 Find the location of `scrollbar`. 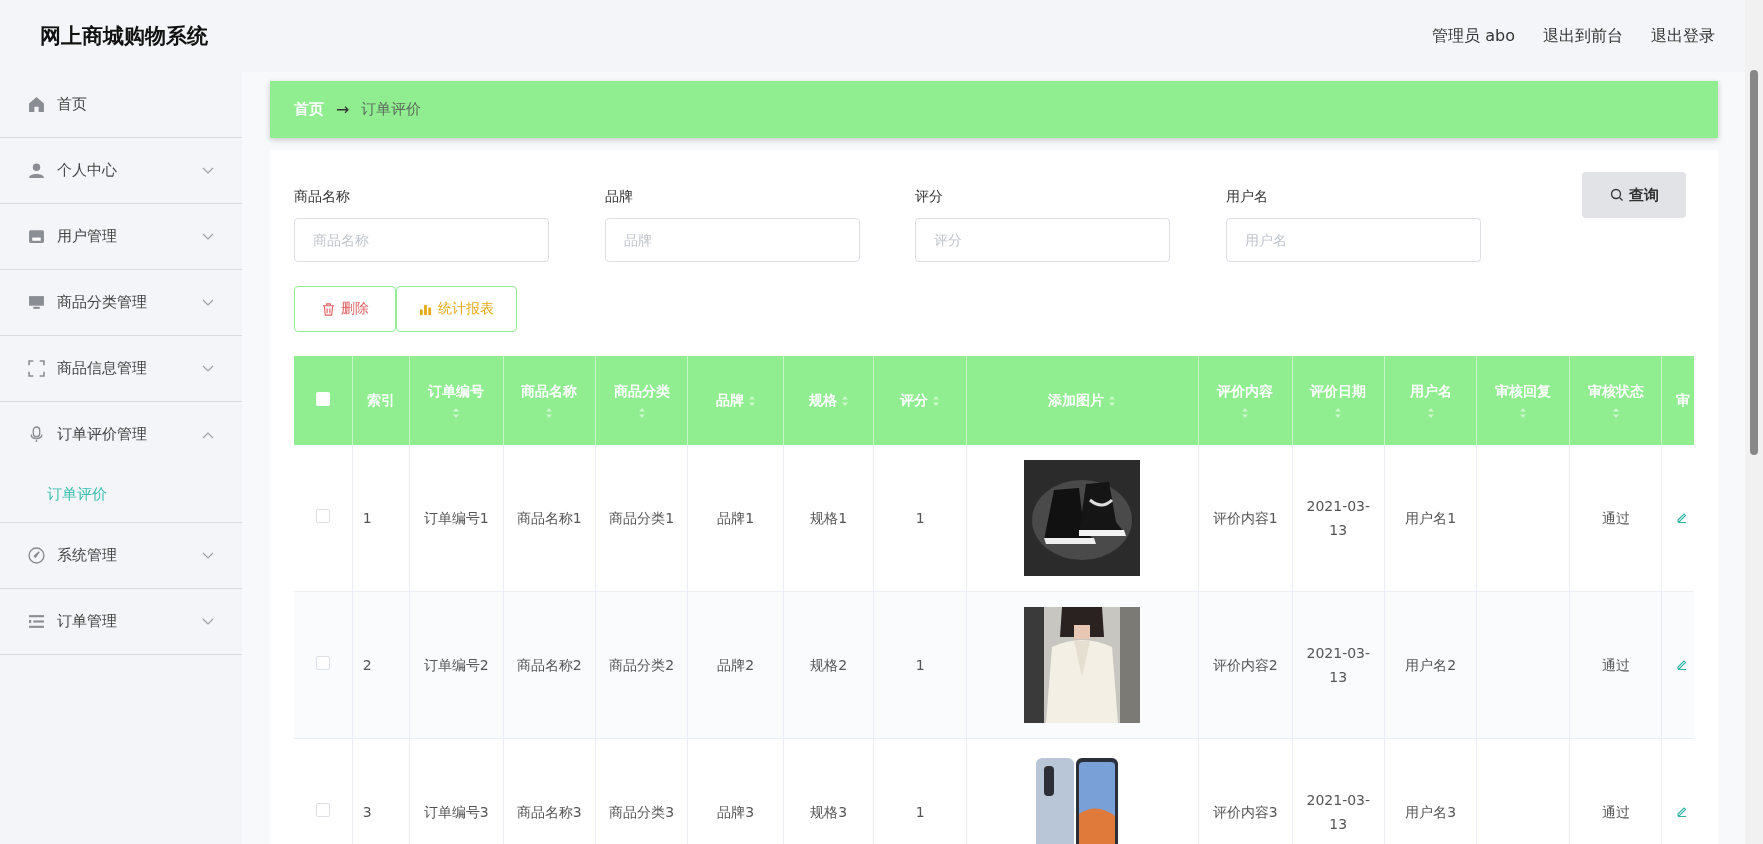

scrollbar is located at coordinates (1754, 422).